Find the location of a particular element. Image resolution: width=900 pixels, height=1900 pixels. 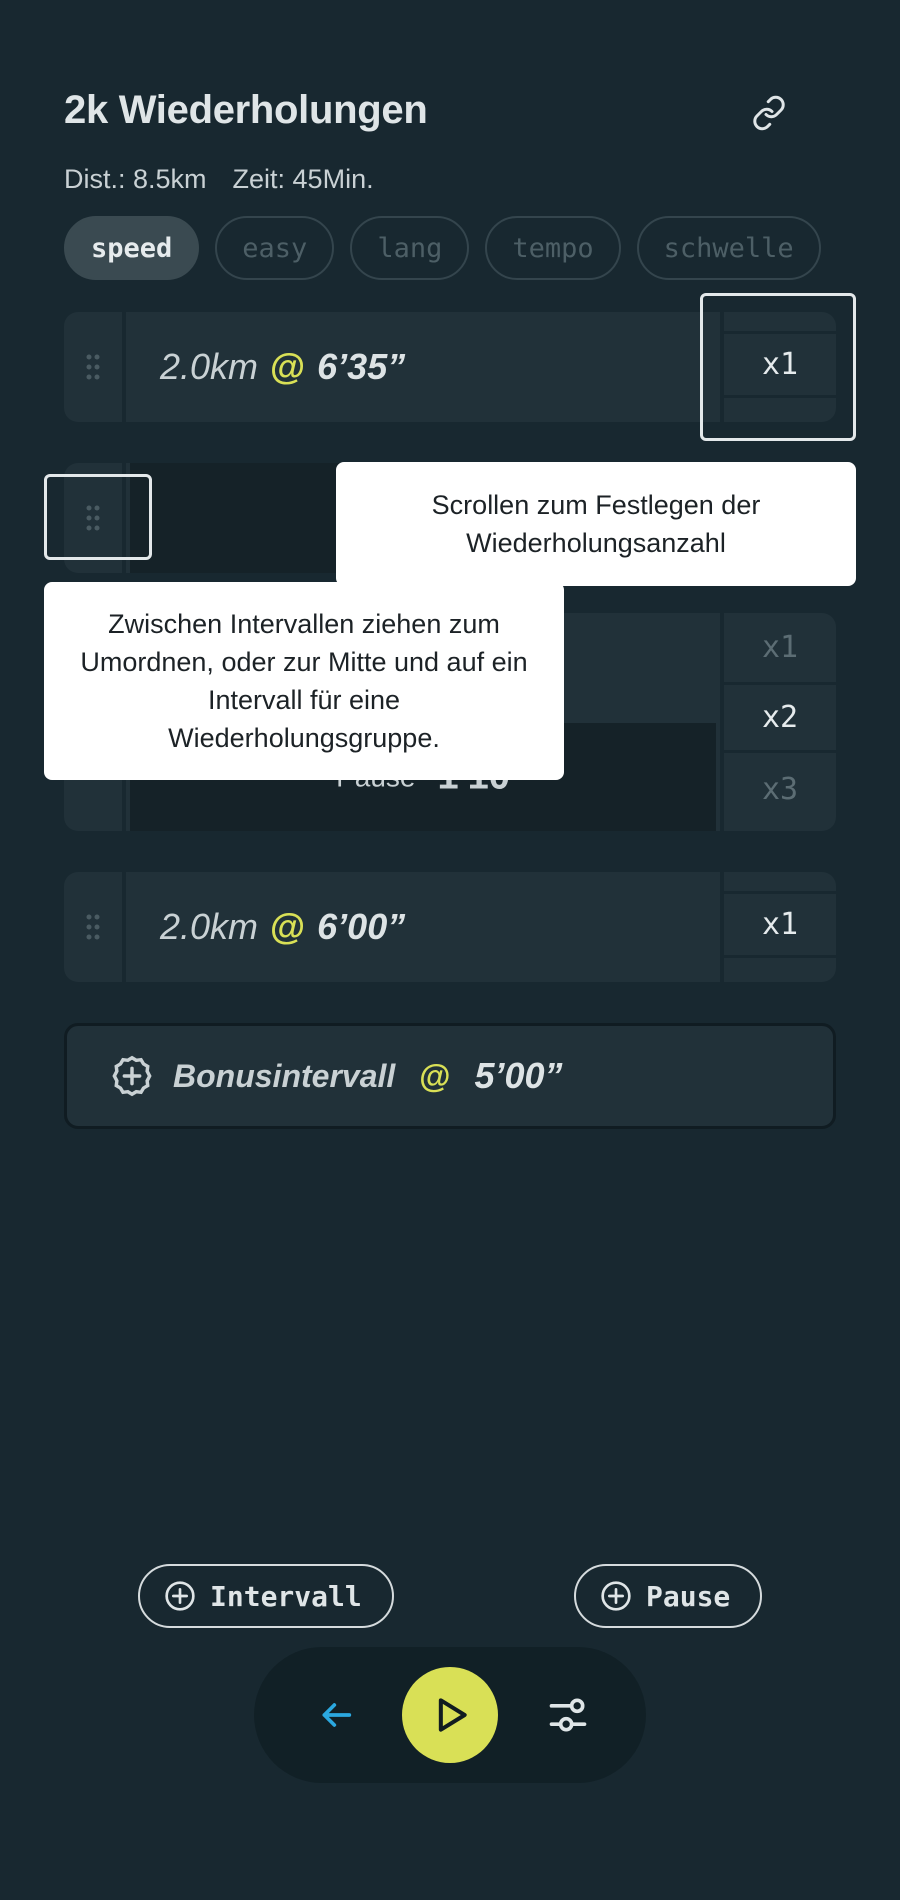

bonus-pace: 5’00” is located at coordinates (518, 1075).